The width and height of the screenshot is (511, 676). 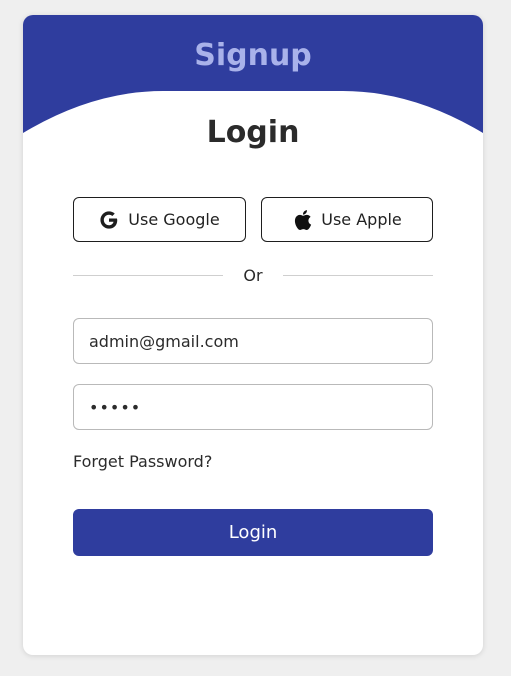 I want to click on apple-login-button: Use Apple, so click(x=347, y=219).